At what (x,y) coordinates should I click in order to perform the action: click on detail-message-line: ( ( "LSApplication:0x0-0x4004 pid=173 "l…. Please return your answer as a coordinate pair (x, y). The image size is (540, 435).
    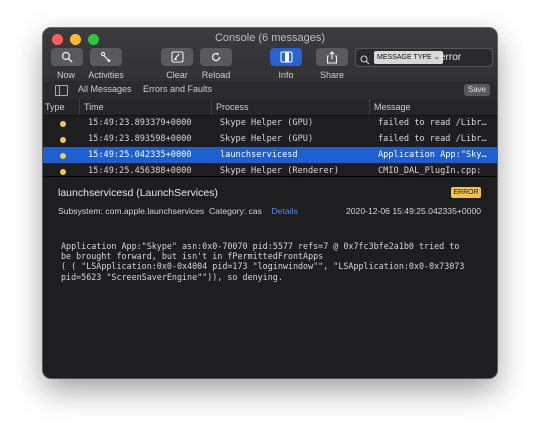
    Looking at the image, I should click on (263, 266).